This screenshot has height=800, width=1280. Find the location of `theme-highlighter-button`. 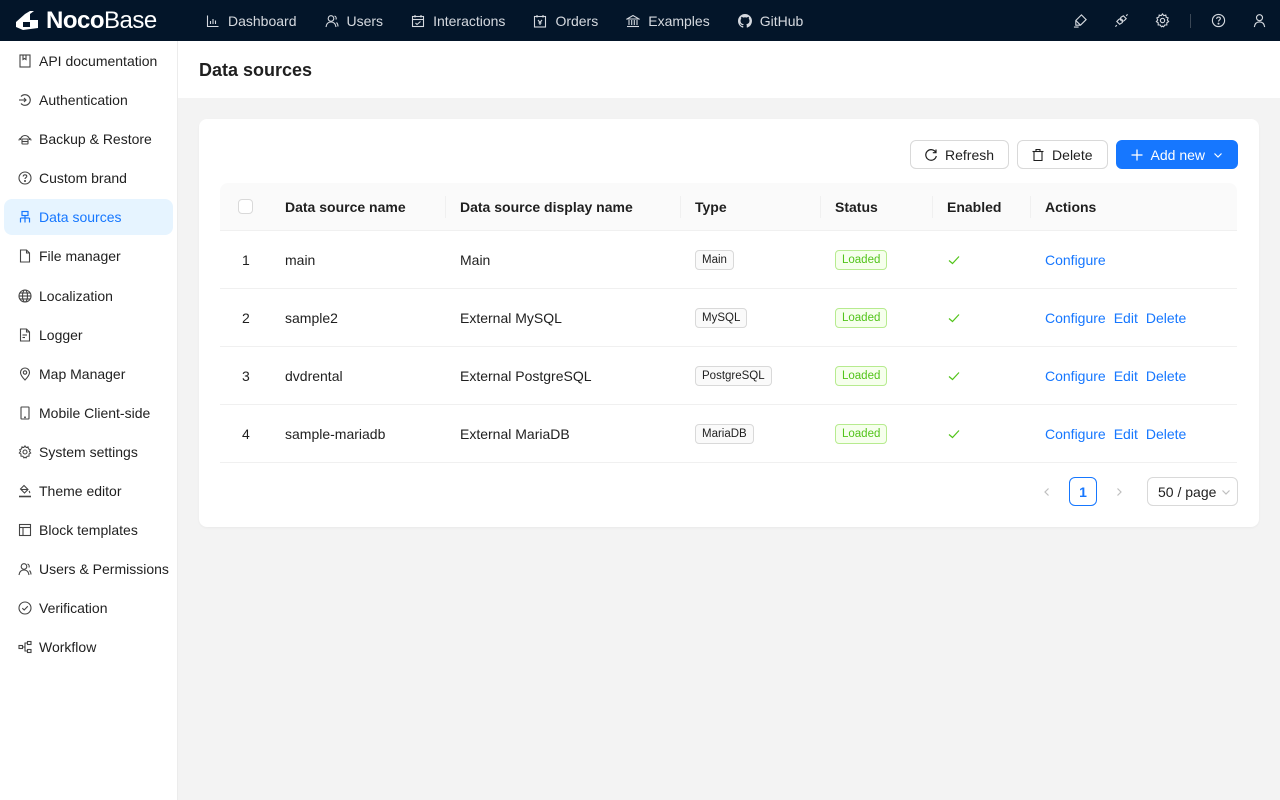

theme-highlighter-button is located at coordinates (1080, 20).